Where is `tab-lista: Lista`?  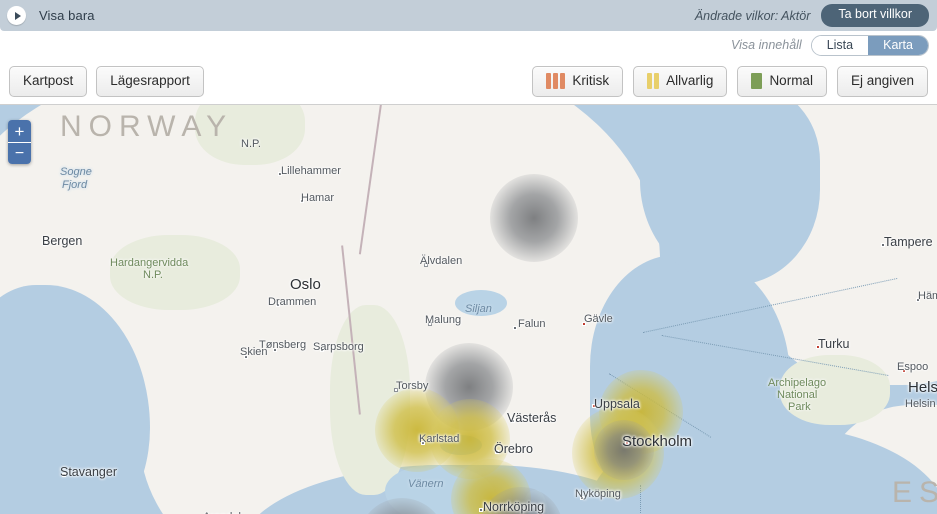
tab-lista: Lista is located at coordinates (840, 45).